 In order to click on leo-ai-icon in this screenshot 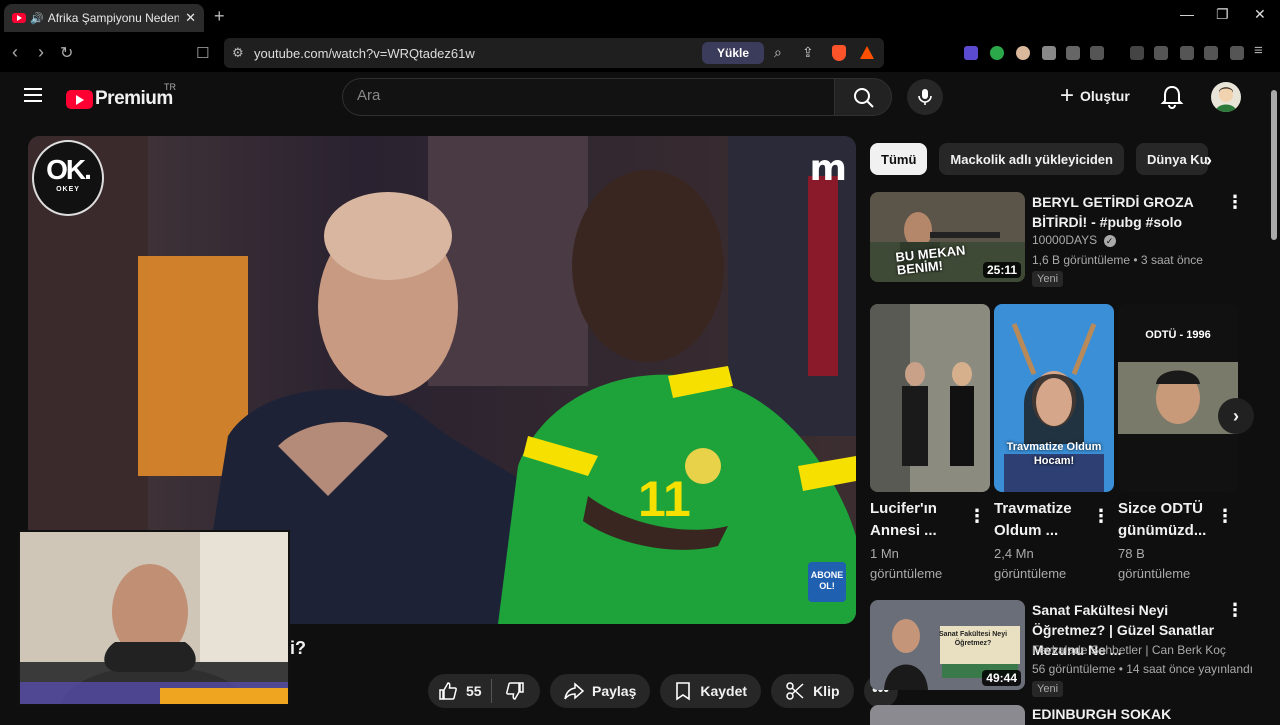, I will do `click(1211, 53)`.